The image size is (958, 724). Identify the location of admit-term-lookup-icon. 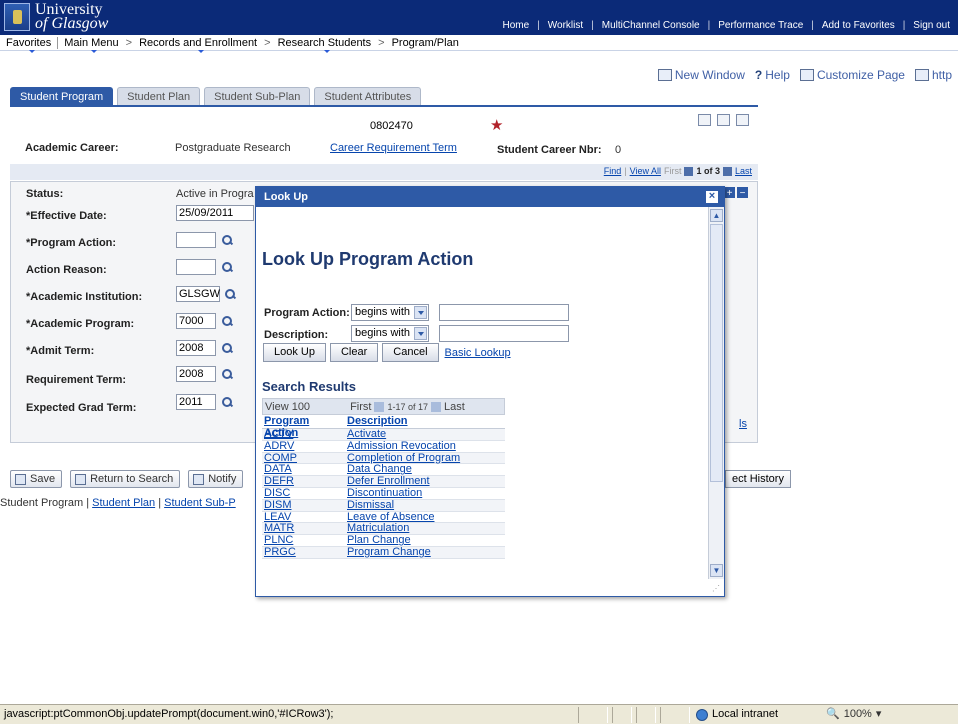
(227, 348).